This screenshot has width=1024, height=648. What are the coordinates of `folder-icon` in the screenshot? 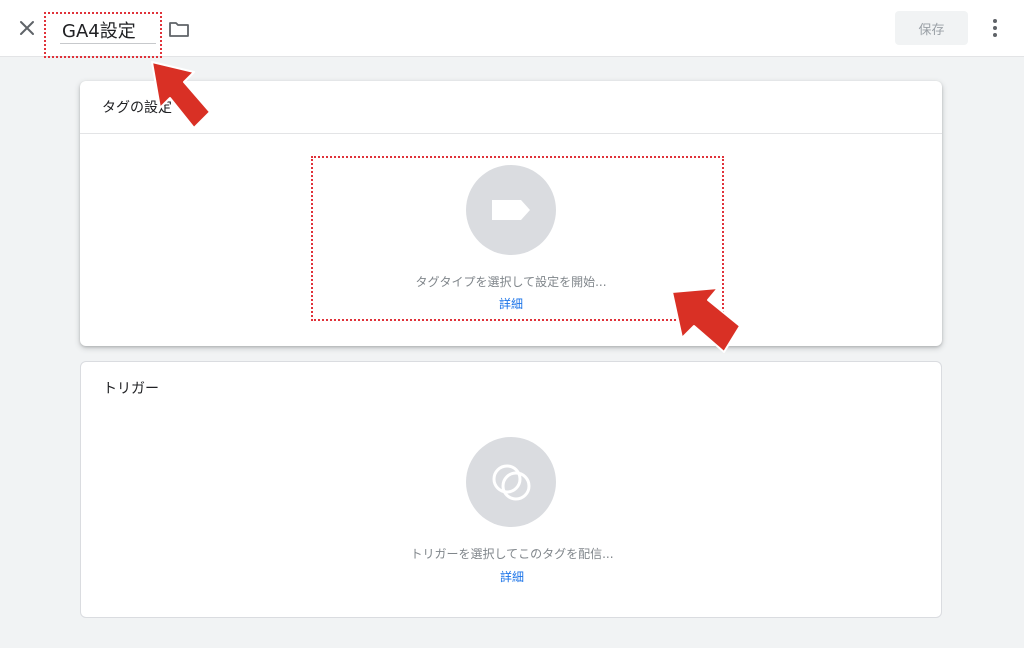 It's located at (179, 29).